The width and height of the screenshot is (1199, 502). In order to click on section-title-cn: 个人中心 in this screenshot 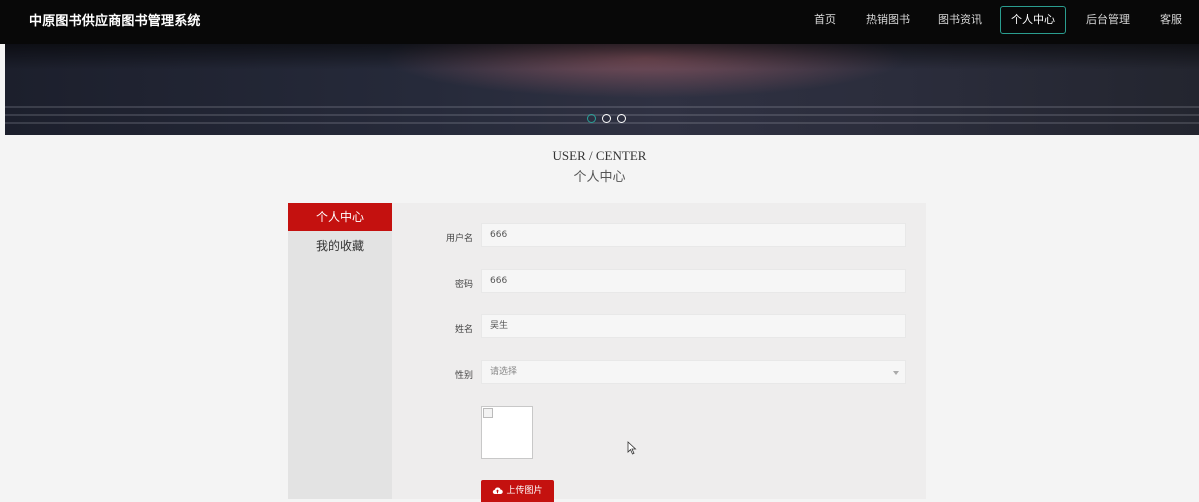, I will do `click(599, 177)`.